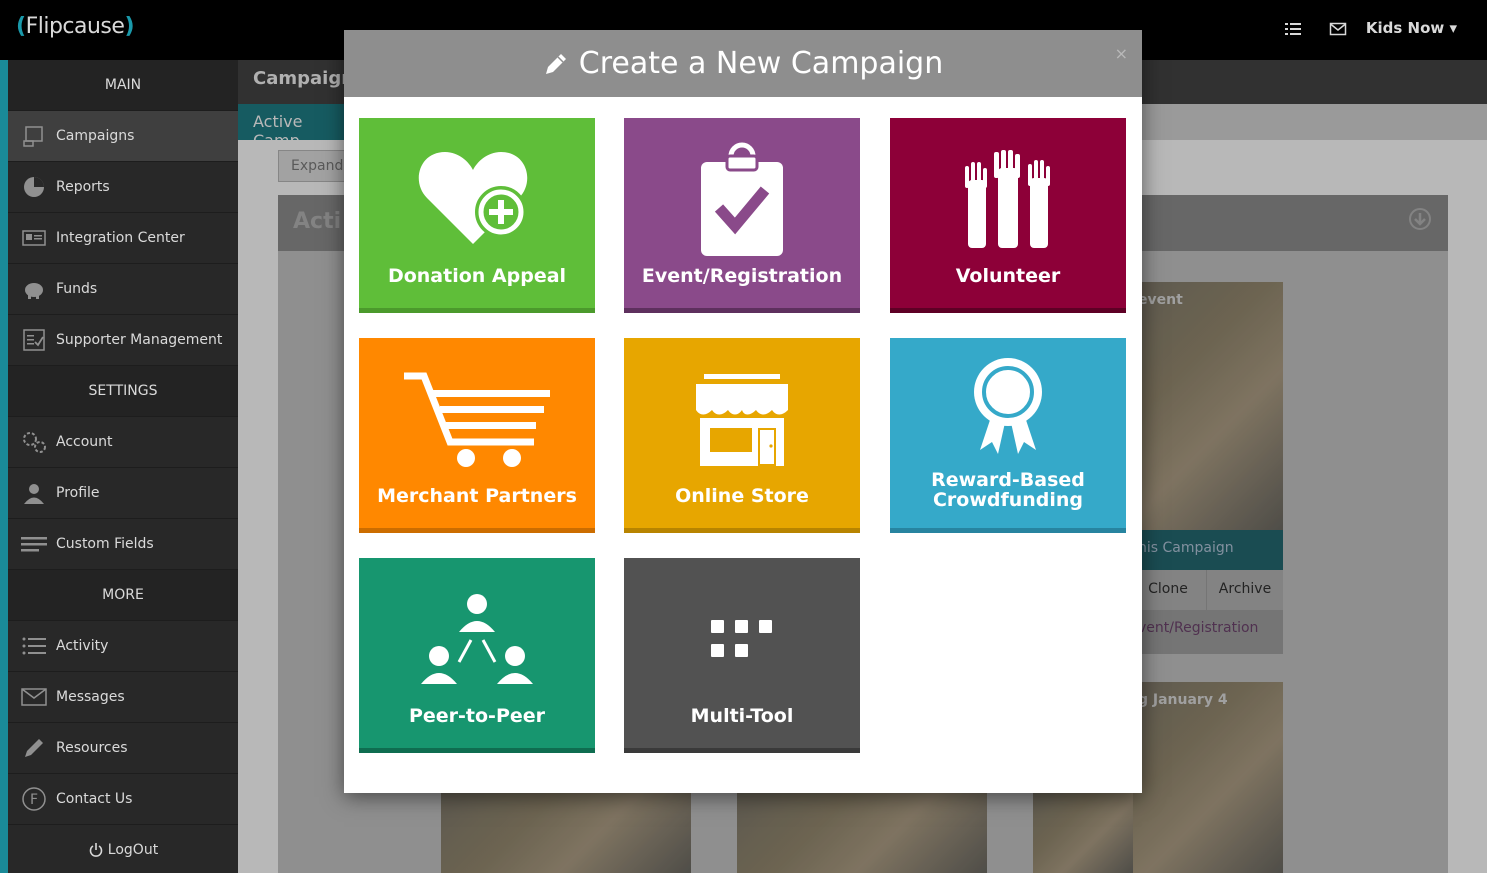 The width and height of the screenshot is (1487, 873). I want to click on tile-event-registration: Event/Registration, so click(742, 215).